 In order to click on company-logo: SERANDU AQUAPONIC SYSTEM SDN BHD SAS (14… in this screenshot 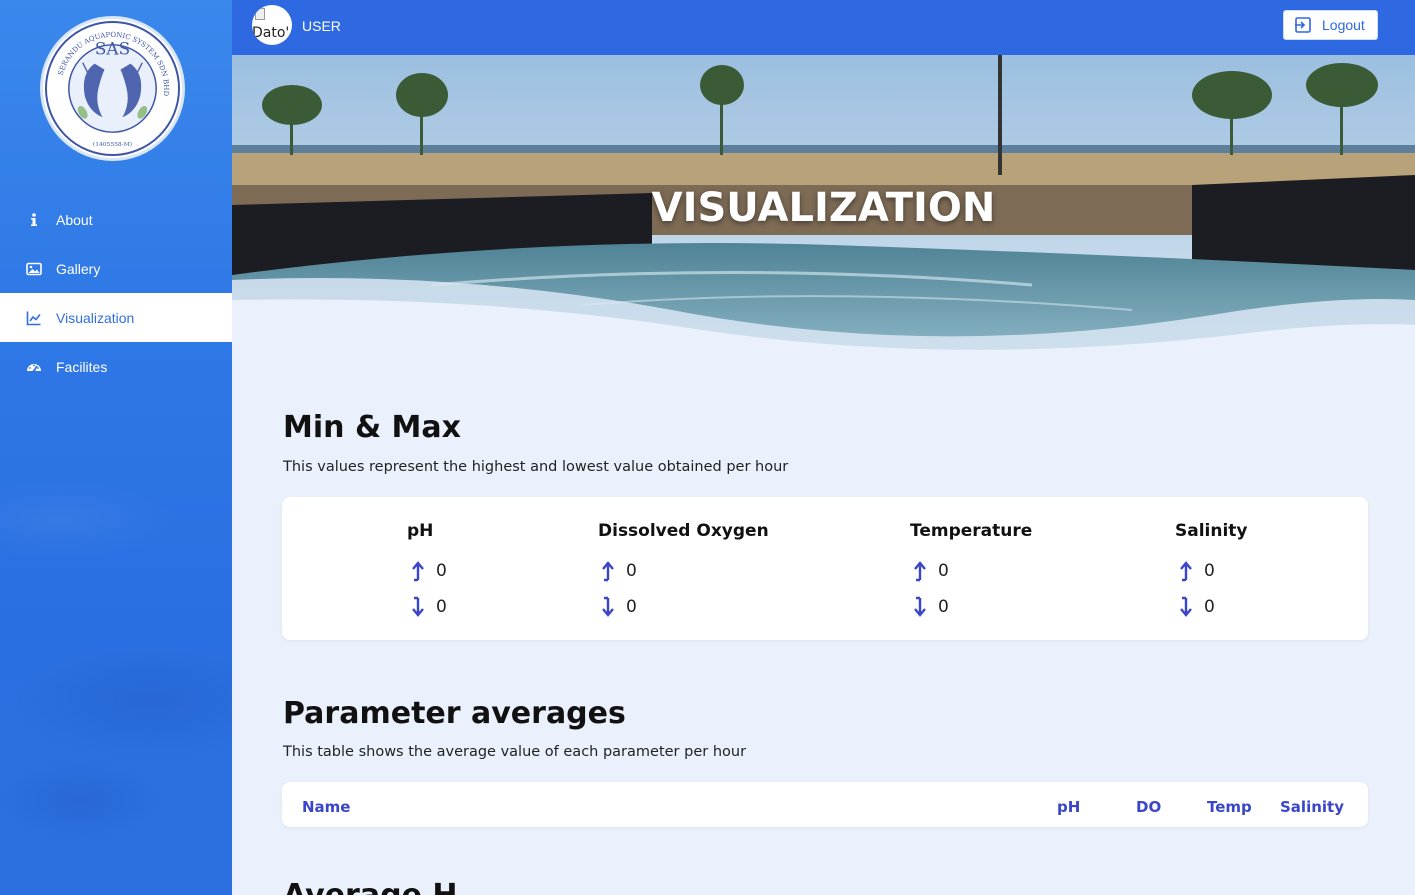, I will do `click(112, 88)`.